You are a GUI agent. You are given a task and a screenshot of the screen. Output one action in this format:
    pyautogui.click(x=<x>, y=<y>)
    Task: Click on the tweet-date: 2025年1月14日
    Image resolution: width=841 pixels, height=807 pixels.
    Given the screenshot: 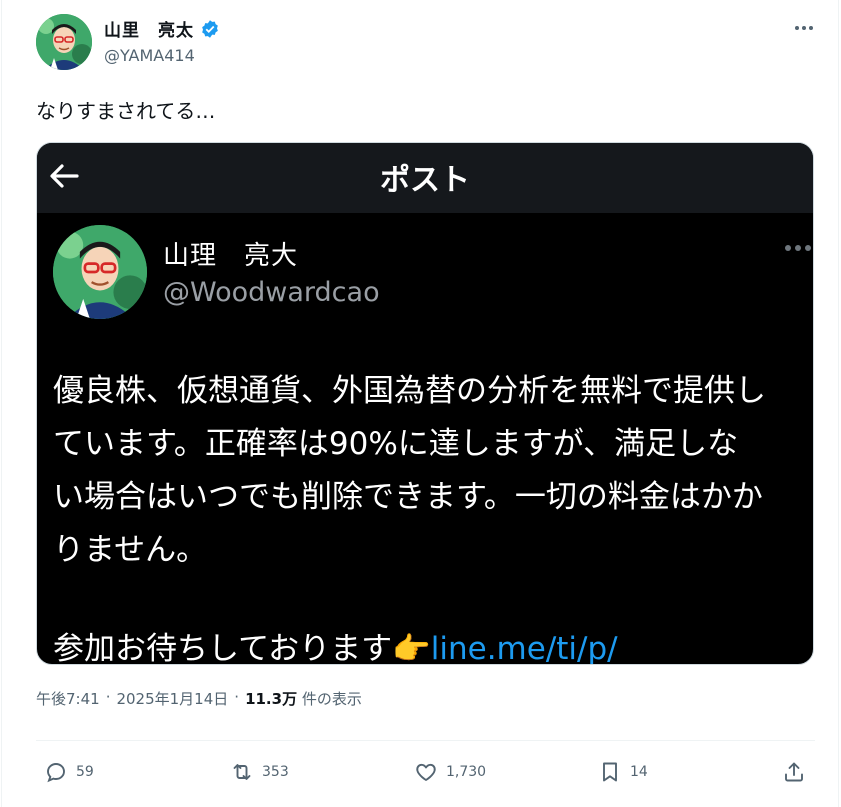 What is the action you would take?
    pyautogui.click(x=172, y=698)
    